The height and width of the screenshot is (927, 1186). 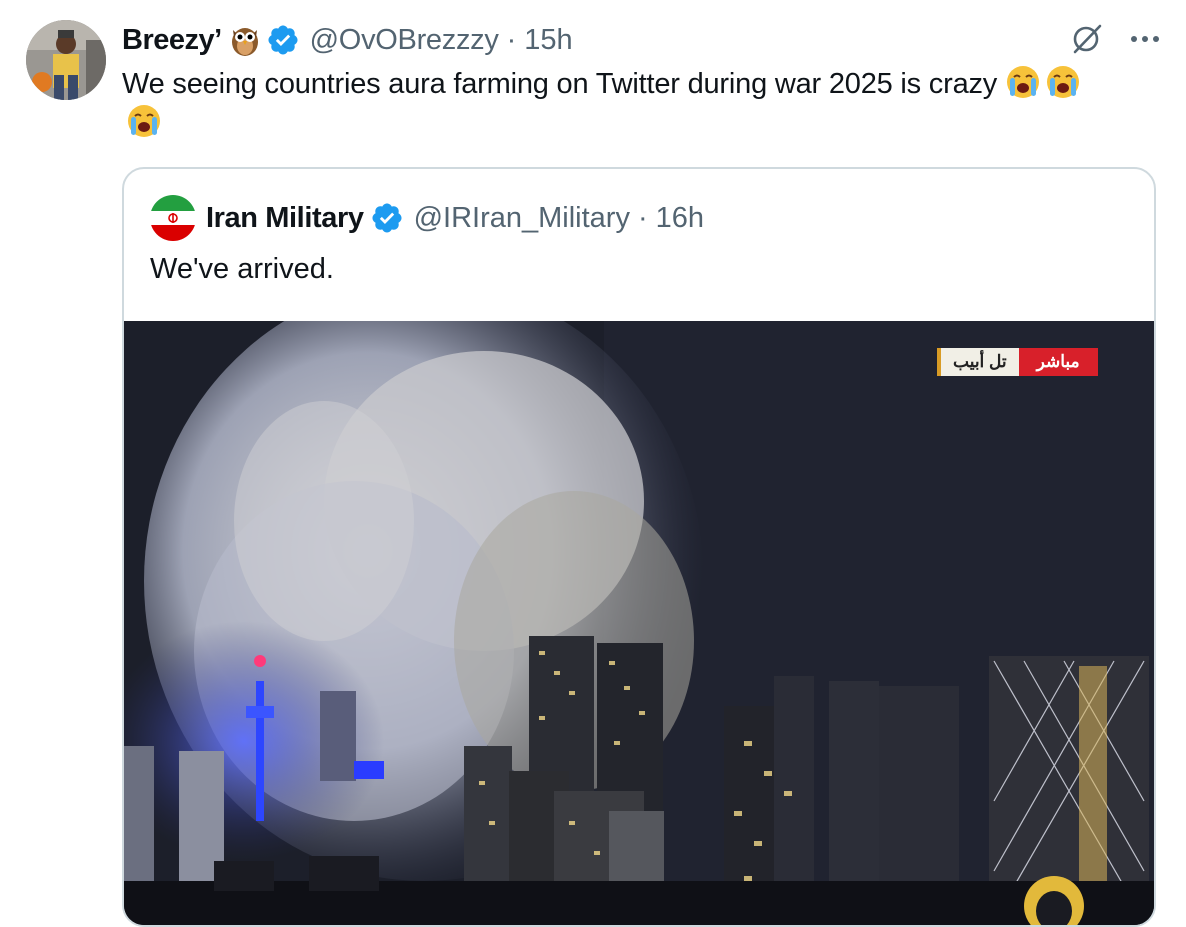 I want to click on timestamp: 15h, so click(x=548, y=40).